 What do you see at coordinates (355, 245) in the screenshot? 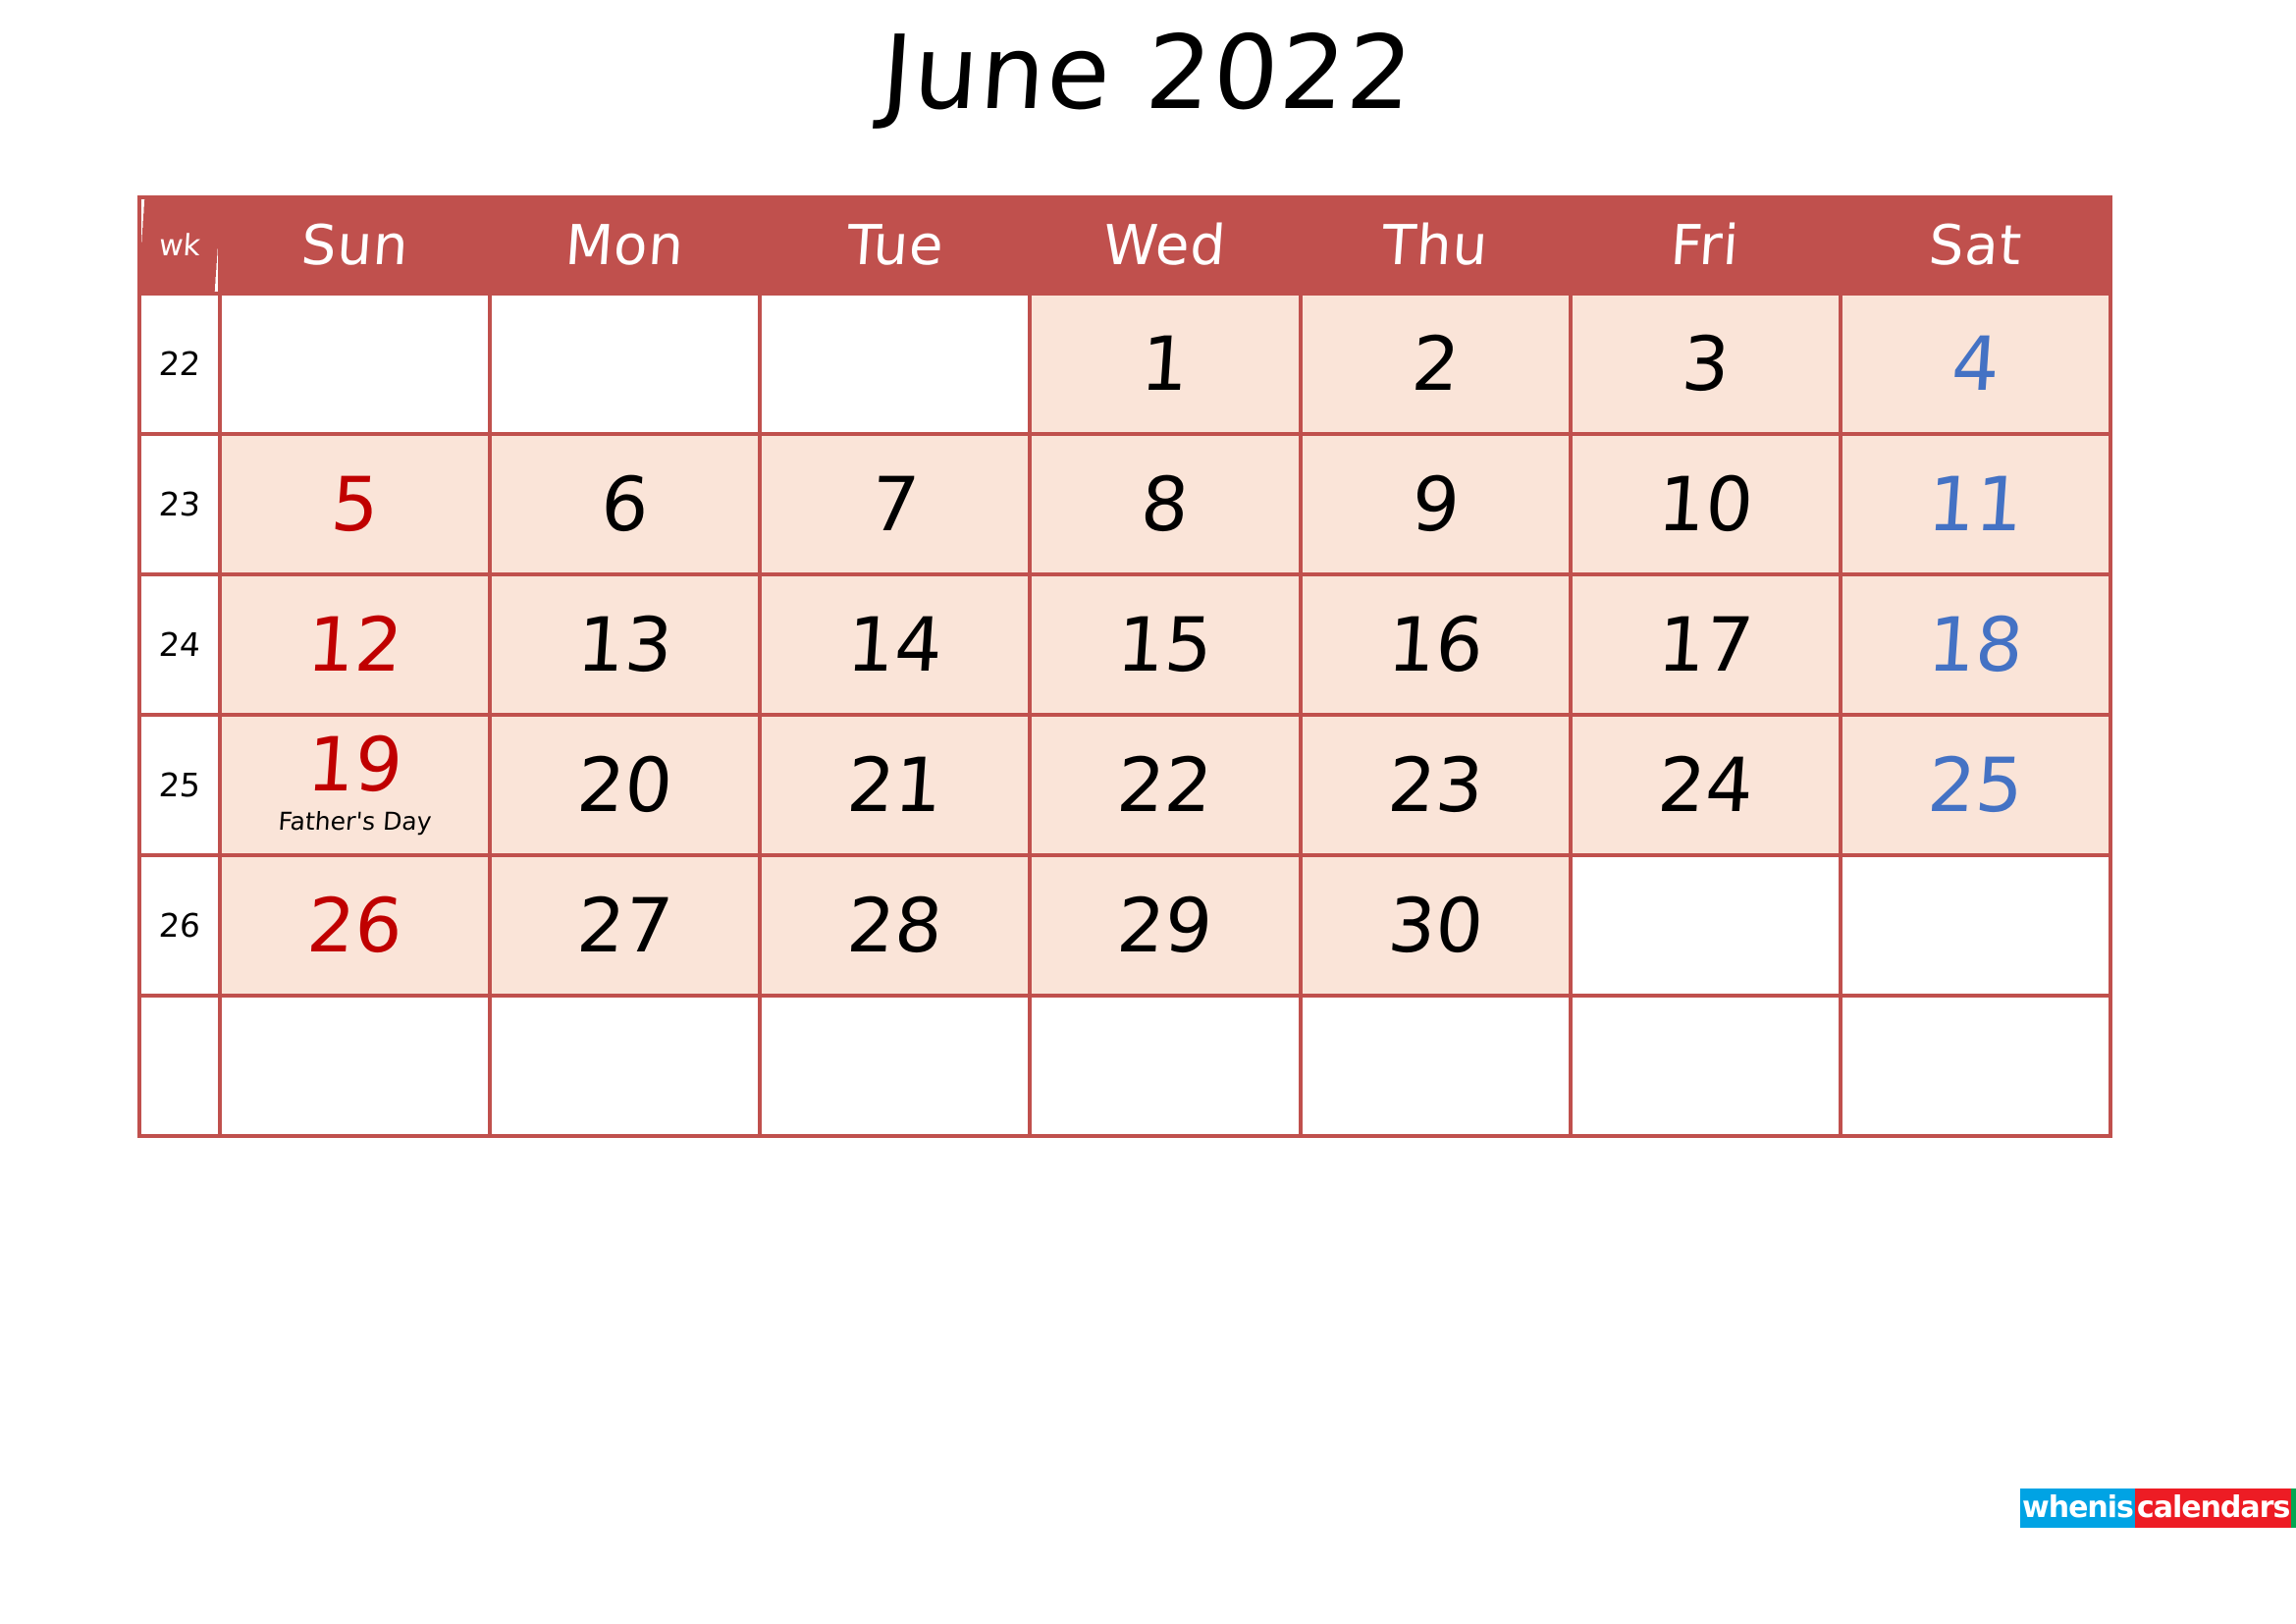
I see `weekday-header-sun: Sun` at bounding box center [355, 245].